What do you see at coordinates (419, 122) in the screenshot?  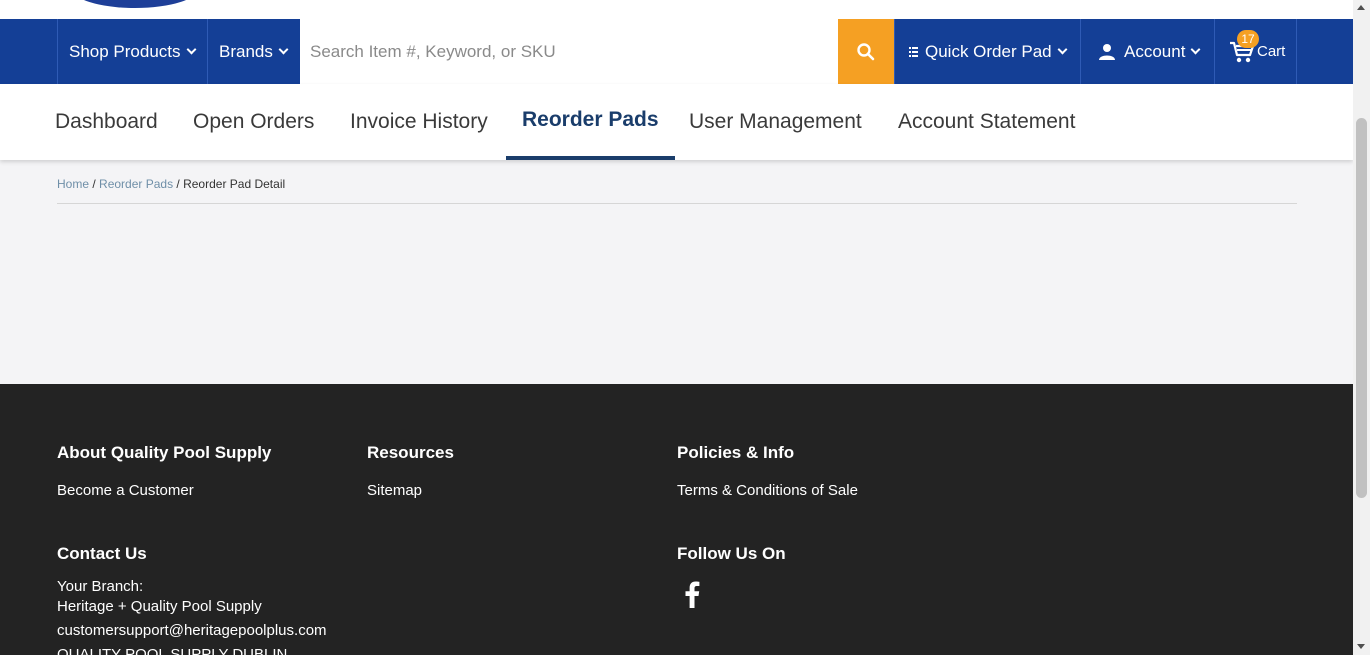 I see `tab-invoice-history: Invoice History` at bounding box center [419, 122].